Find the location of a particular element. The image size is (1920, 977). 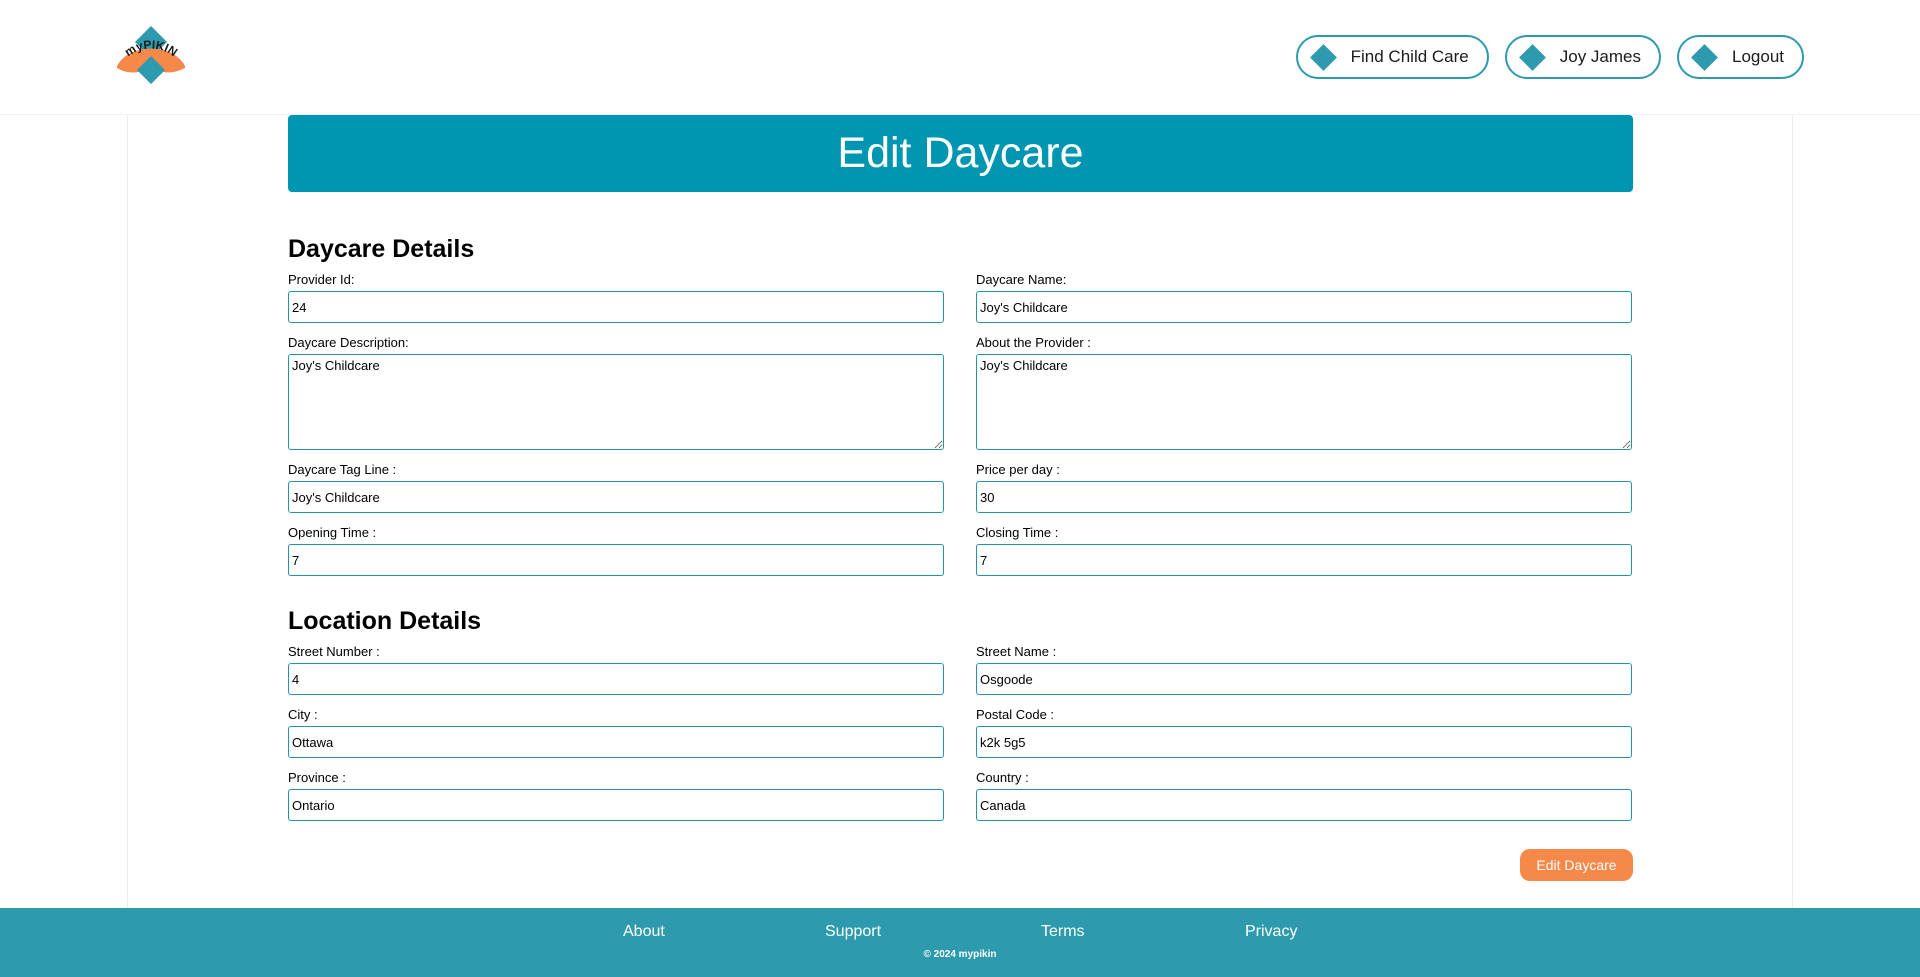

about-provider-textarea: Joy's Childcare is located at coordinates (1304, 402).